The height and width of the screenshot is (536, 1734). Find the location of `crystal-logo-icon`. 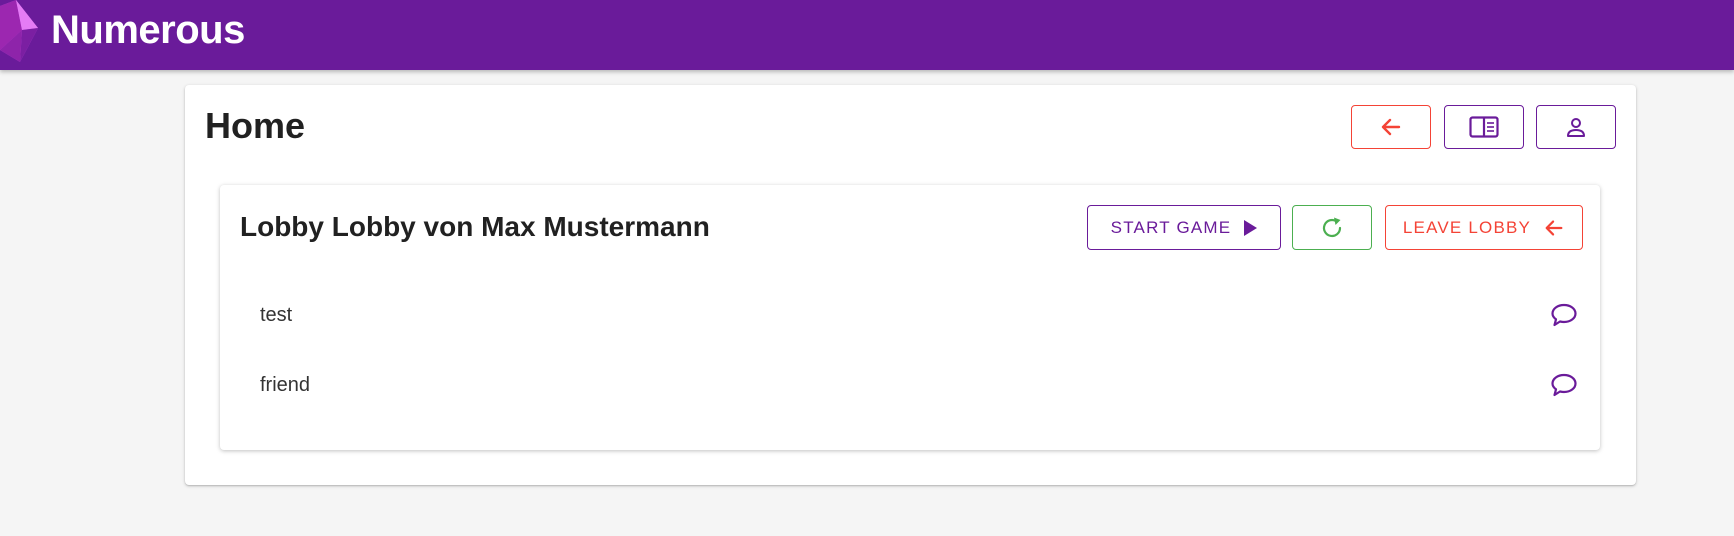

crystal-logo-icon is located at coordinates (19, 31).